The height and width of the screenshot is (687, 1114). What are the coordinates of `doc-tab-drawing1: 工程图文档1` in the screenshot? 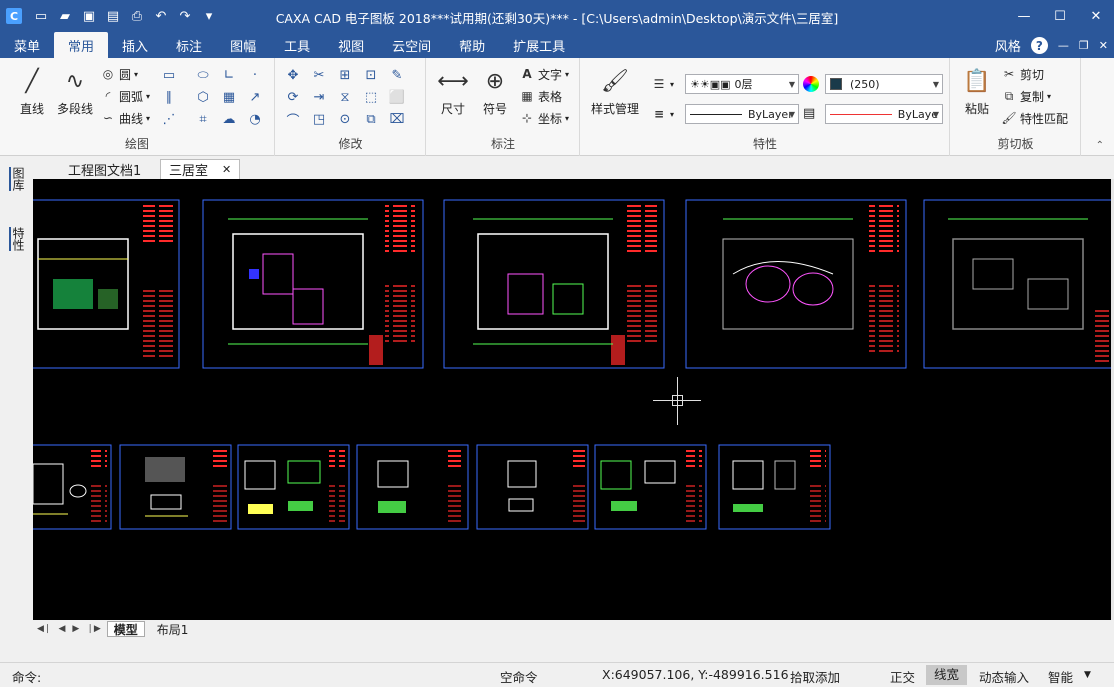 It's located at (104, 169).